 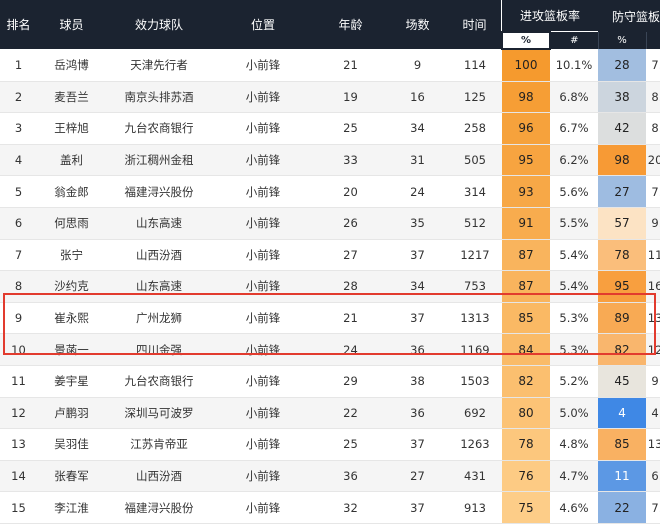 What do you see at coordinates (526, 65) in the screenshot?
I see `orb-pct-cell: 100` at bounding box center [526, 65].